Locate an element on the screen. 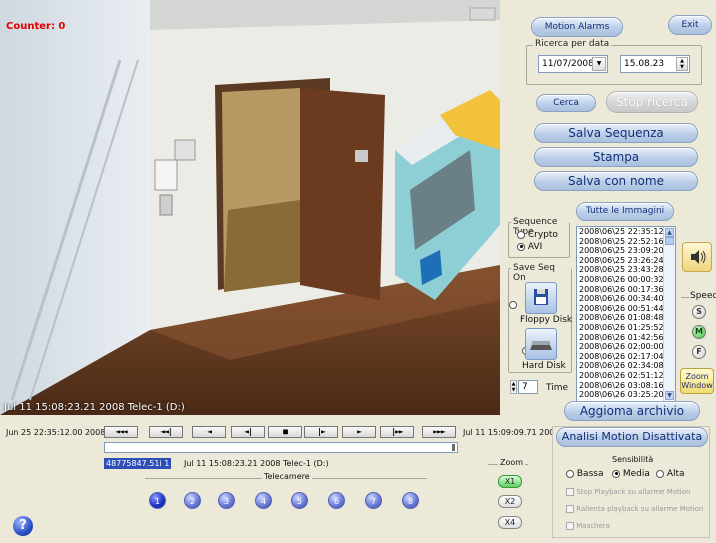 The image size is (716, 543). scroll-up-icon: ▲ is located at coordinates (669, 232).